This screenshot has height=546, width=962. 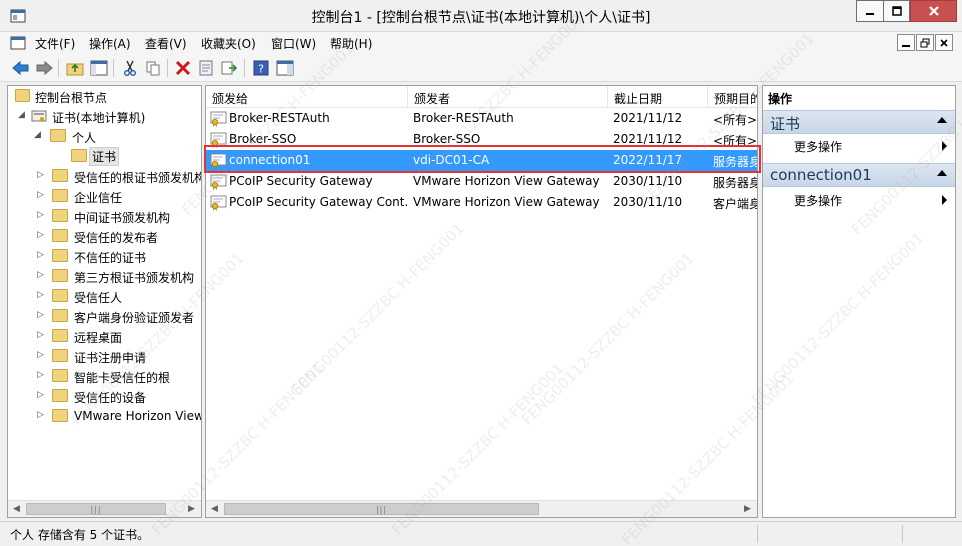 I want to click on title-bar: 控制台1 - [控制台根节点\证书(本地计算机)\个人\证书], so click(x=481, y=16).